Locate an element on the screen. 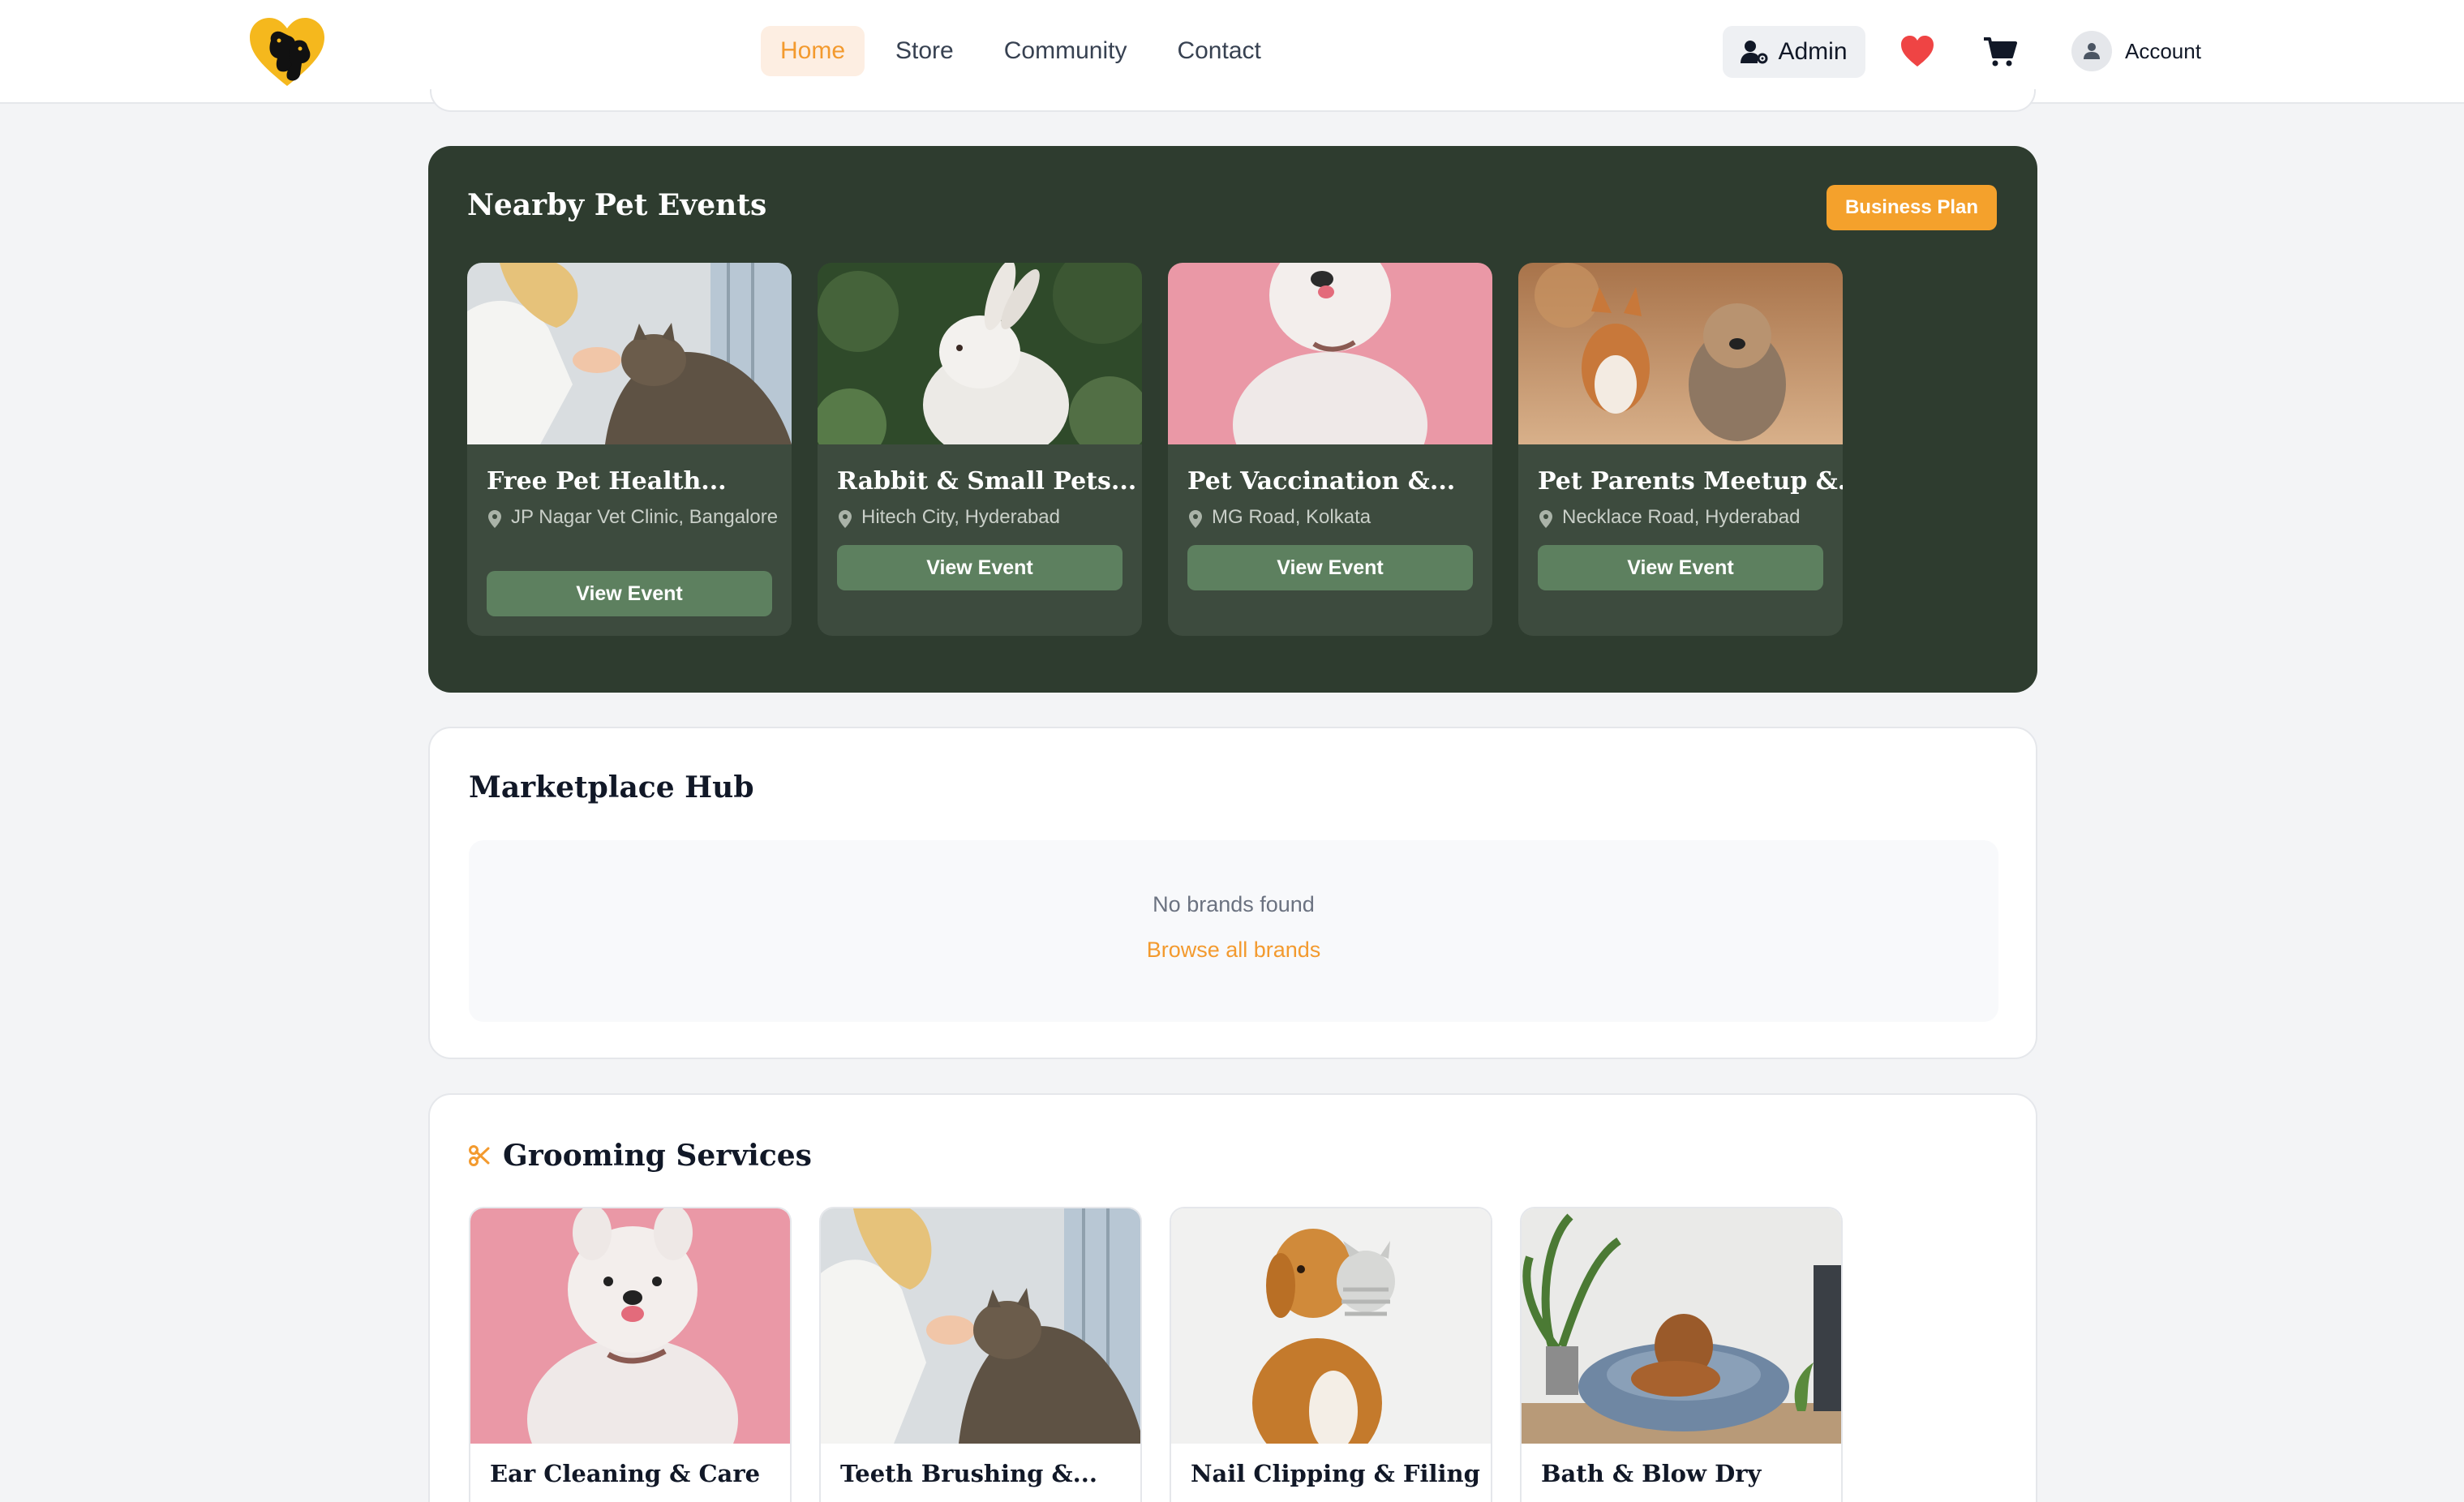  grooming-card: Bath & Blow Dry is located at coordinates (1681, 1354).